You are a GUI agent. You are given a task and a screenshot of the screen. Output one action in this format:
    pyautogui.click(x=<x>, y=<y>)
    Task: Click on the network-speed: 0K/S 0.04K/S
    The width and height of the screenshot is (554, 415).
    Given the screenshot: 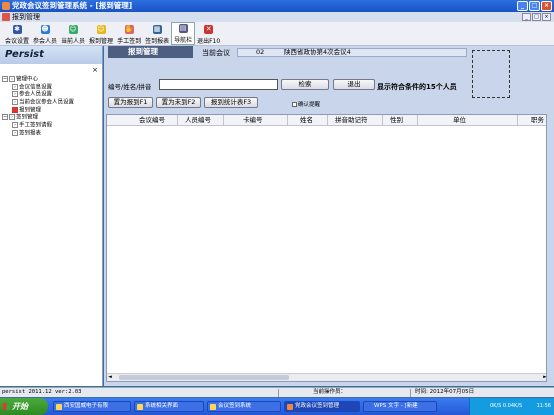 What is the action you would take?
    pyautogui.click(x=506, y=406)
    